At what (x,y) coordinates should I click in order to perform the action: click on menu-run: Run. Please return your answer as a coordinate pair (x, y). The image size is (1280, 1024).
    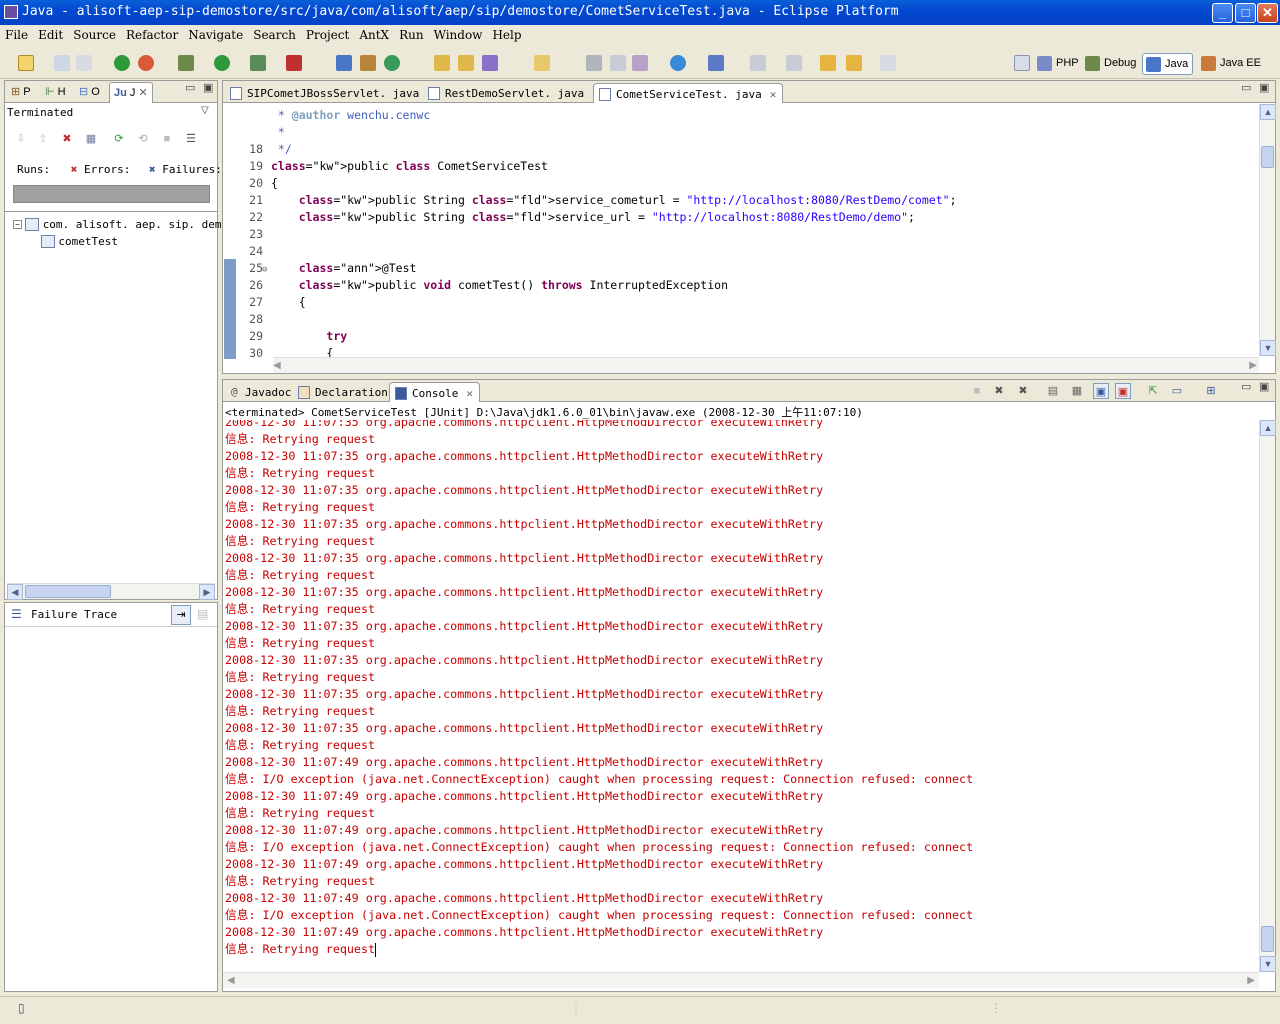
    Looking at the image, I should click on (411, 35).